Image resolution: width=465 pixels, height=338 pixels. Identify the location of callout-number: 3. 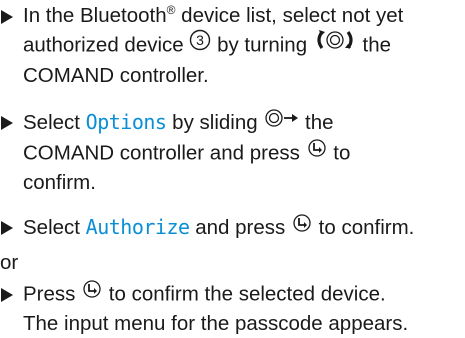
(200, 40).